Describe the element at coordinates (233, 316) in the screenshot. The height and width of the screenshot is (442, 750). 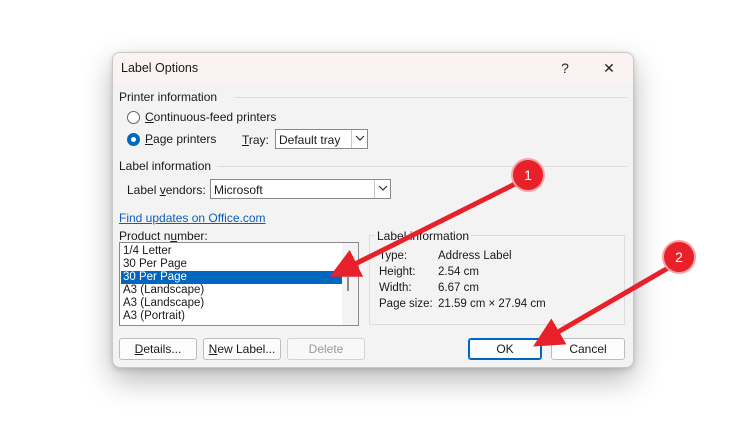
I see `list-item: A3 (Portrait)` at that location.